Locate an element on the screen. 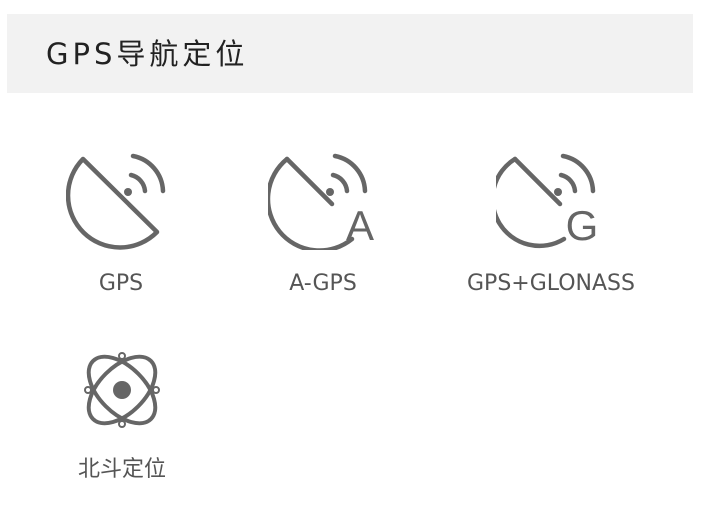 This screenshot has width=720, height=532. feature-gps: GPS is located at coordinates (121, 219).